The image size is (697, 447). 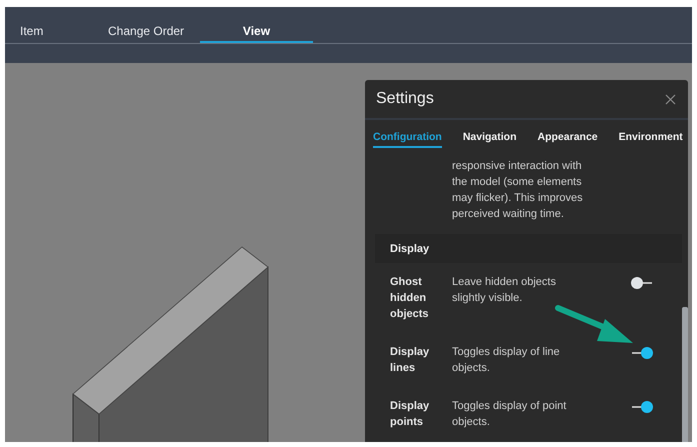 I want to click on settings-tab: Configuration, so click(x=407, y=136).